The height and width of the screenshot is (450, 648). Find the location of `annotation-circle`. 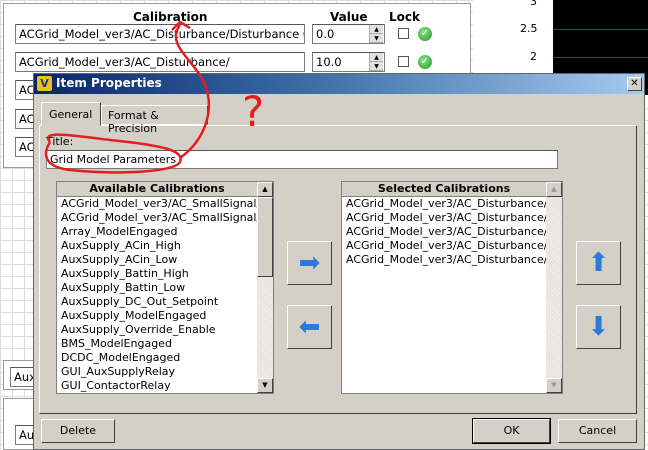

annotation-circle is located at coordinates (113, 153).